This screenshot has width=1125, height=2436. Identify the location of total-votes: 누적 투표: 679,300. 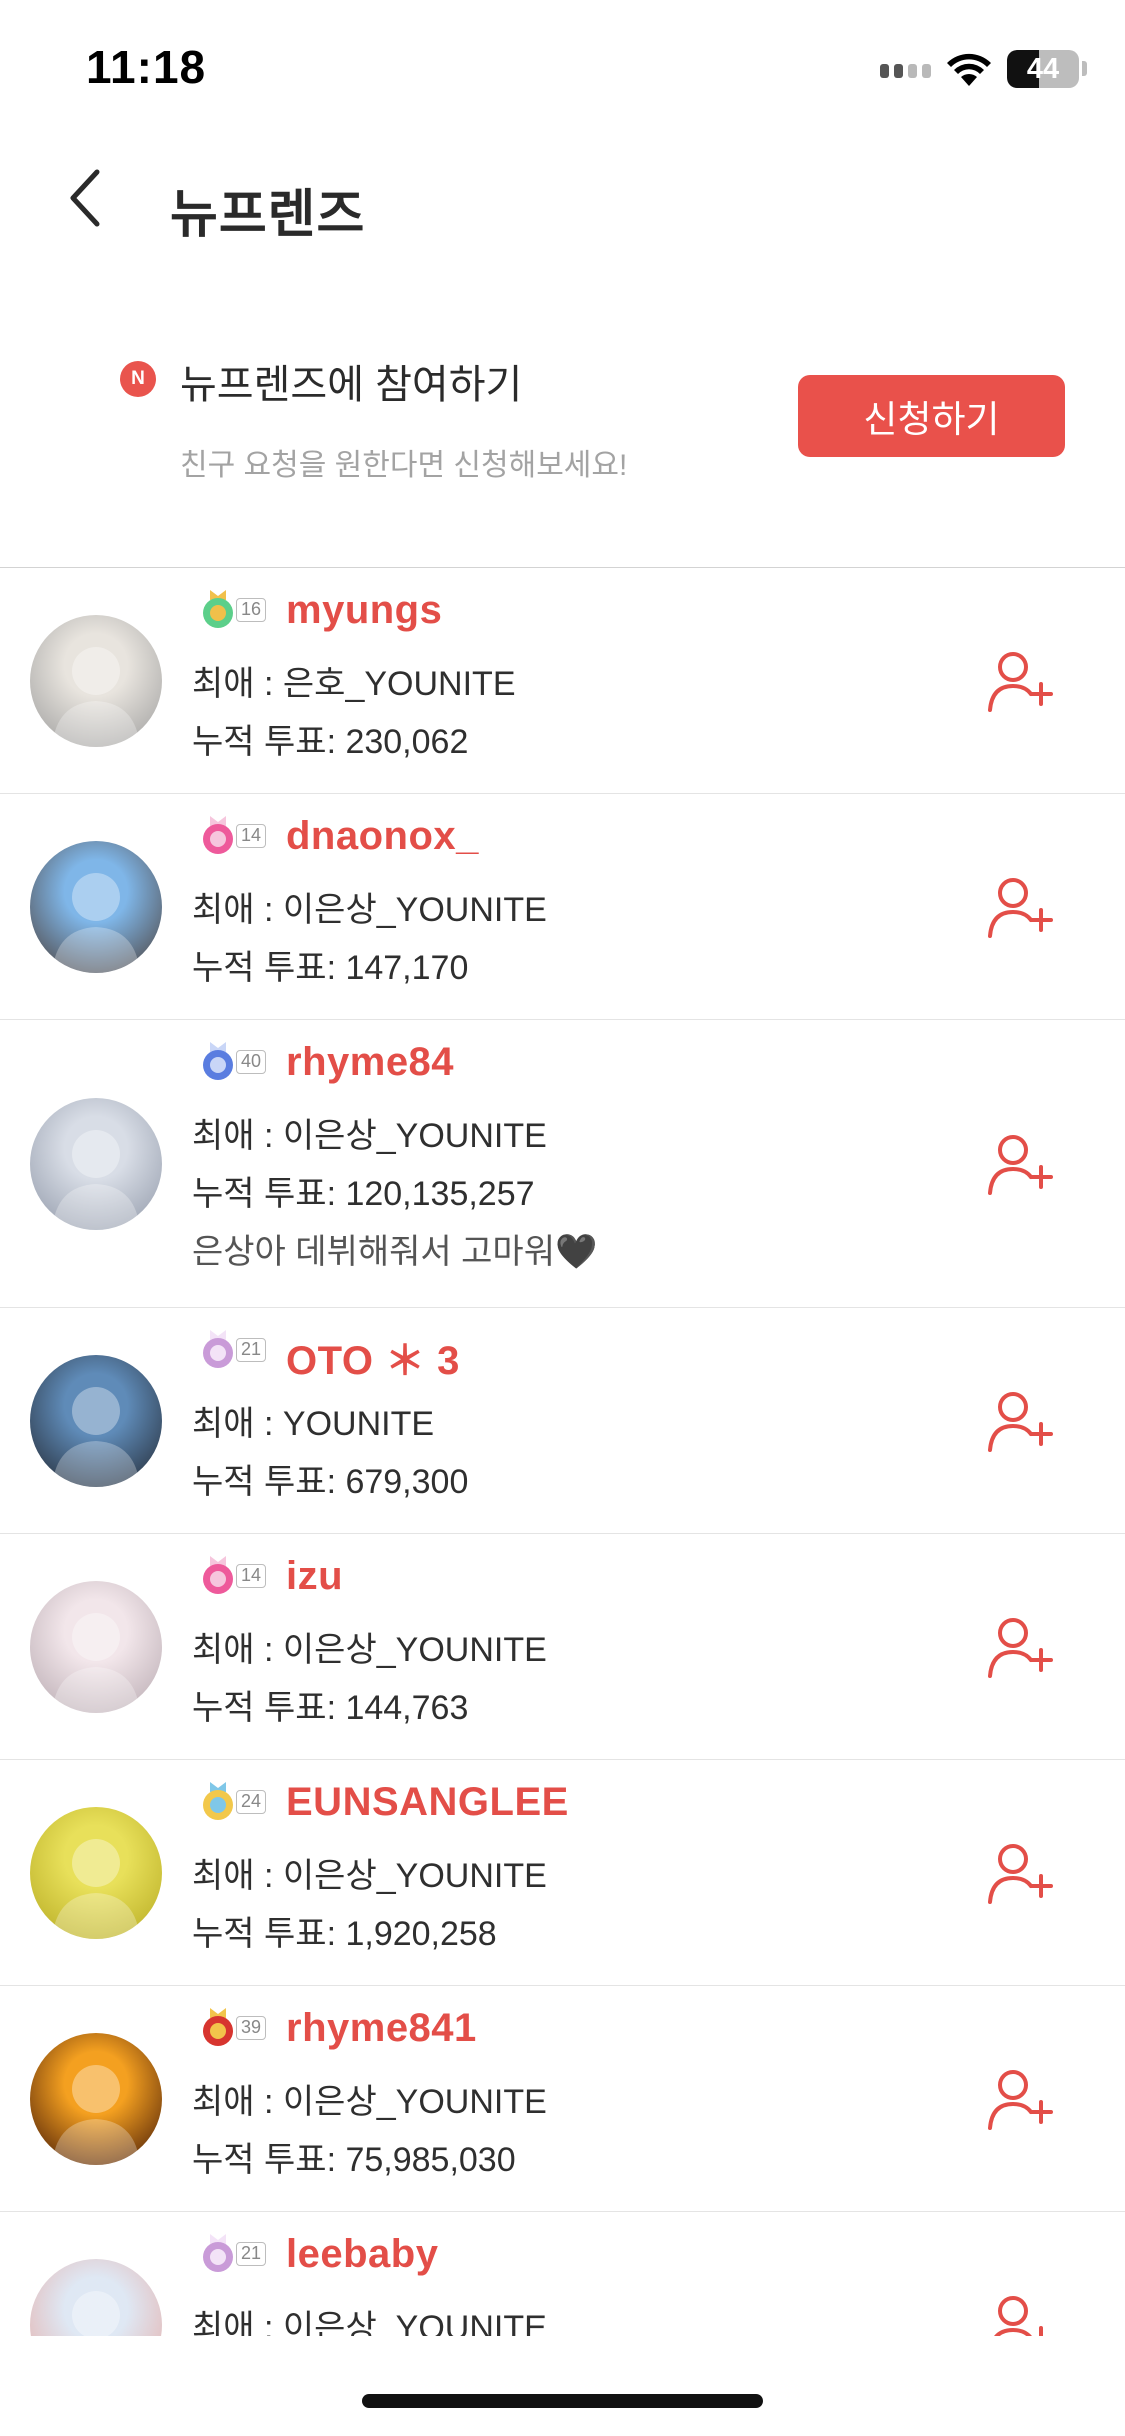
(330, 1482).